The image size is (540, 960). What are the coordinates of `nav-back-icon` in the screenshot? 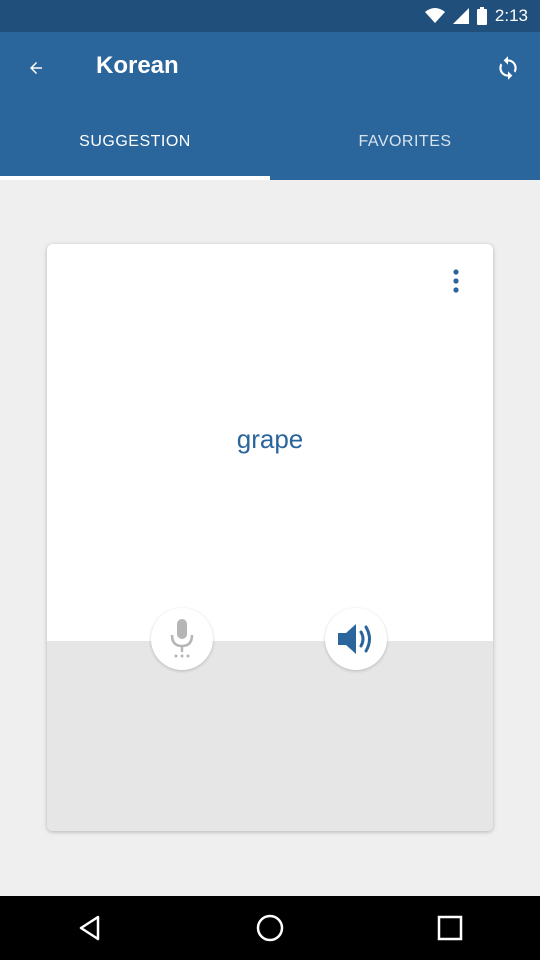 It's located at (89, 928).